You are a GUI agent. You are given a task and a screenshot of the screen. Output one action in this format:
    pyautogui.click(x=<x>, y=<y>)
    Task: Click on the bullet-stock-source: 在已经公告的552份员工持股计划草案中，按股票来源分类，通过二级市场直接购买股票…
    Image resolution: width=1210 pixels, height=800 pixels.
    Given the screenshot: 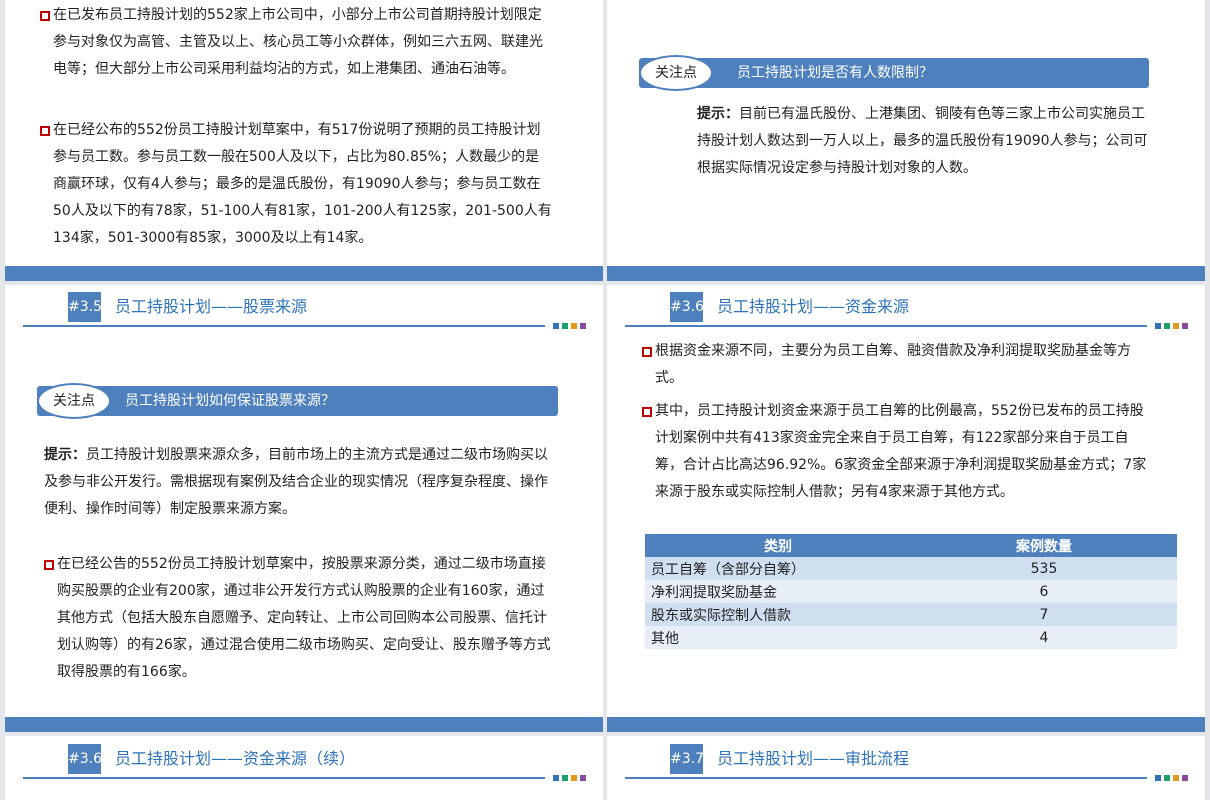 What is the action you would take?
    pyautogui.click(x=298, y=618)
    